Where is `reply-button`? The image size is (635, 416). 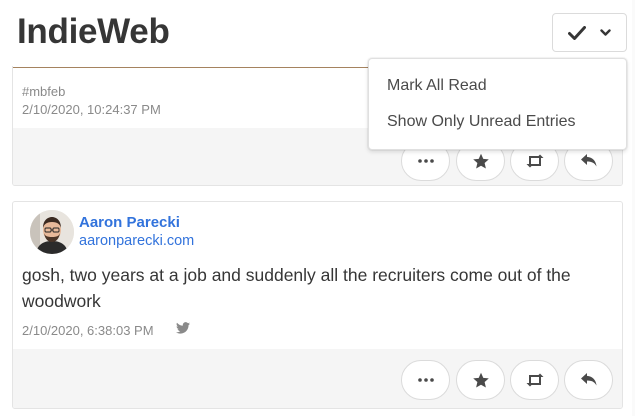
reply-button is located at coordinates (588, 380).